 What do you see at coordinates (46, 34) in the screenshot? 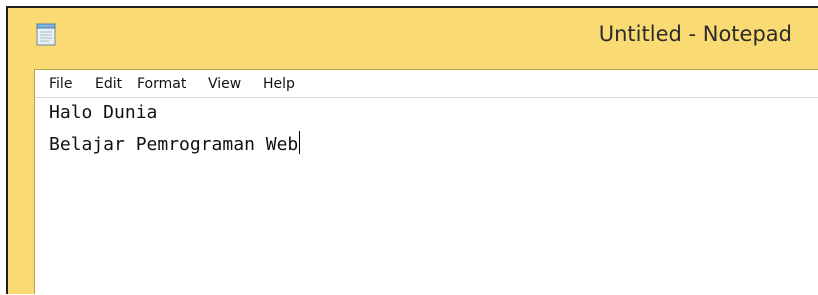
I see `notepad-icon` at bounding box center [46, 34].